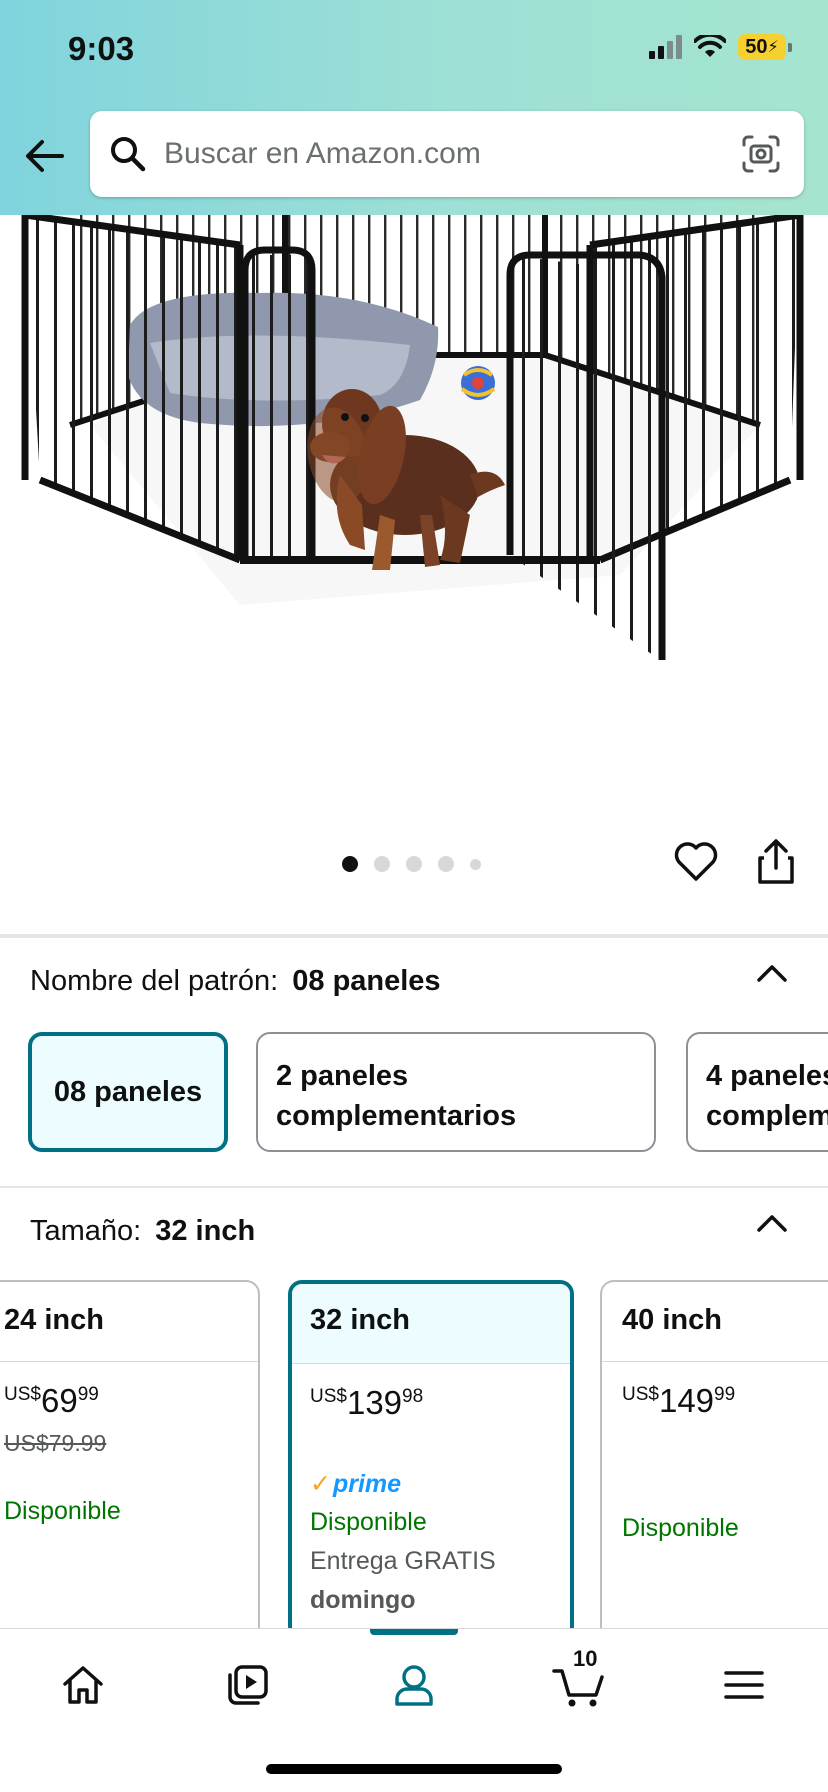 This screenshot has height=1792, width=828. What do you see at coordinates (414, 107) in the screenshot?
I see `header: 9:03 50 ⚡` at bounding box center [414, 107].